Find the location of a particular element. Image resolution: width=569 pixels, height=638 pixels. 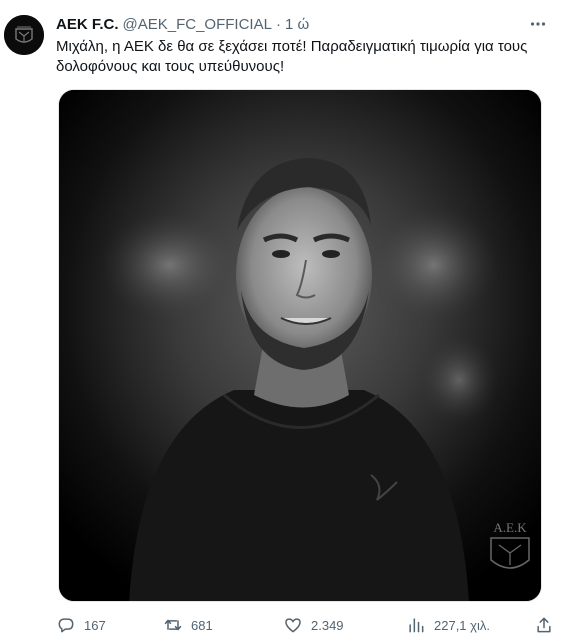

more-options-button is located at coordinates (538, 24).